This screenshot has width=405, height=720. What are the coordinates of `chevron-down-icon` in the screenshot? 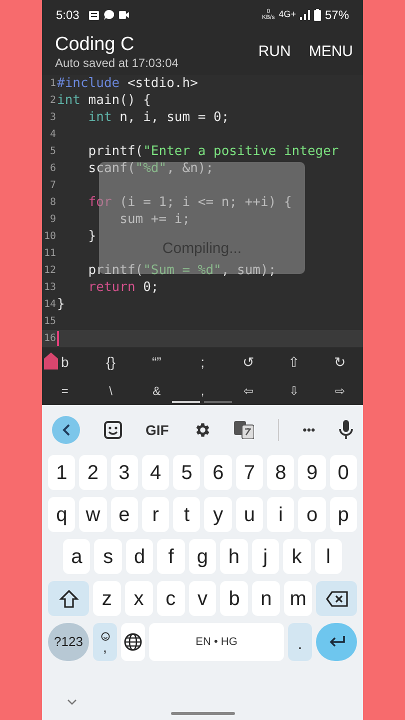 It's located at (72, 702).